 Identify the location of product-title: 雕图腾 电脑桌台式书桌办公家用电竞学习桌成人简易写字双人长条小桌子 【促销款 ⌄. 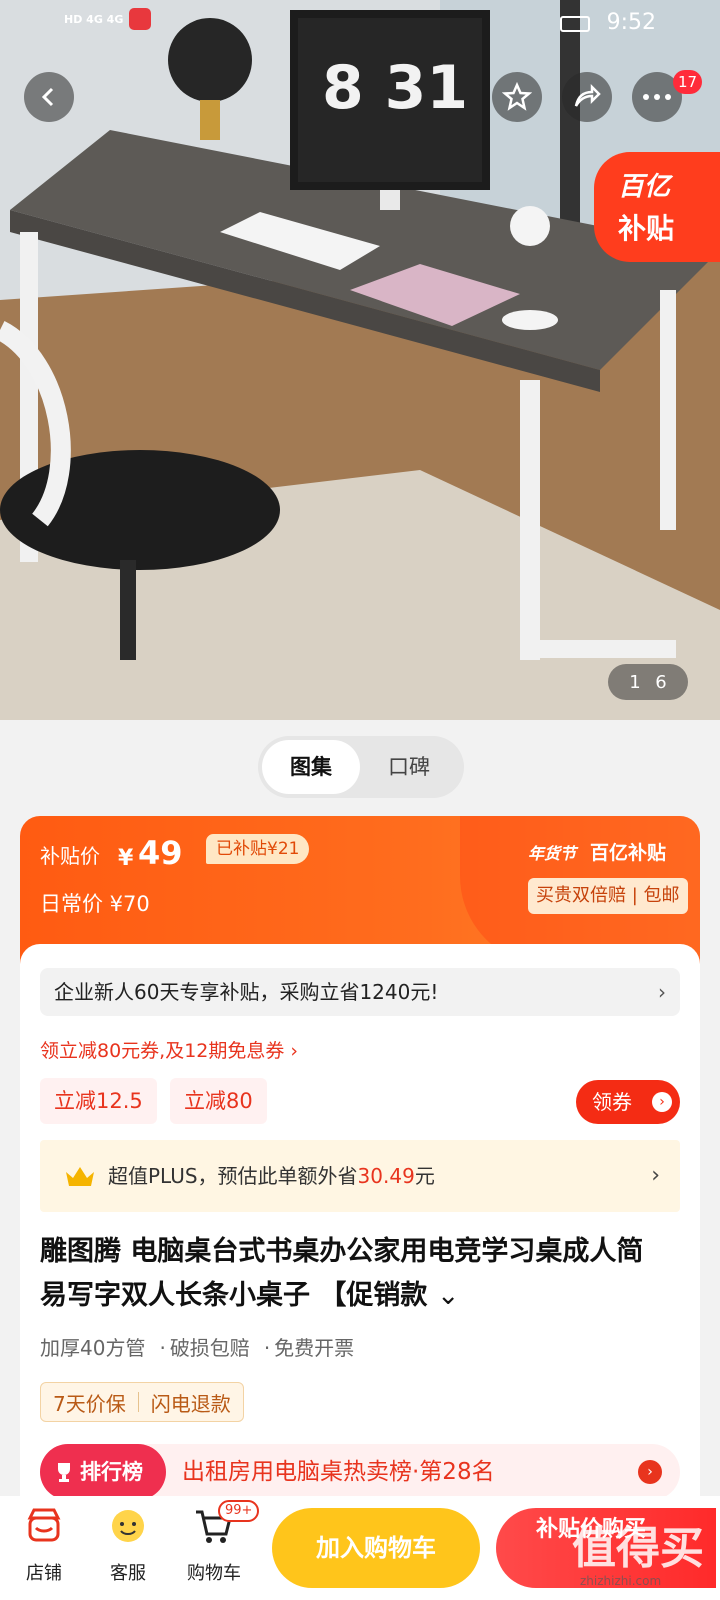
(355, 1274).